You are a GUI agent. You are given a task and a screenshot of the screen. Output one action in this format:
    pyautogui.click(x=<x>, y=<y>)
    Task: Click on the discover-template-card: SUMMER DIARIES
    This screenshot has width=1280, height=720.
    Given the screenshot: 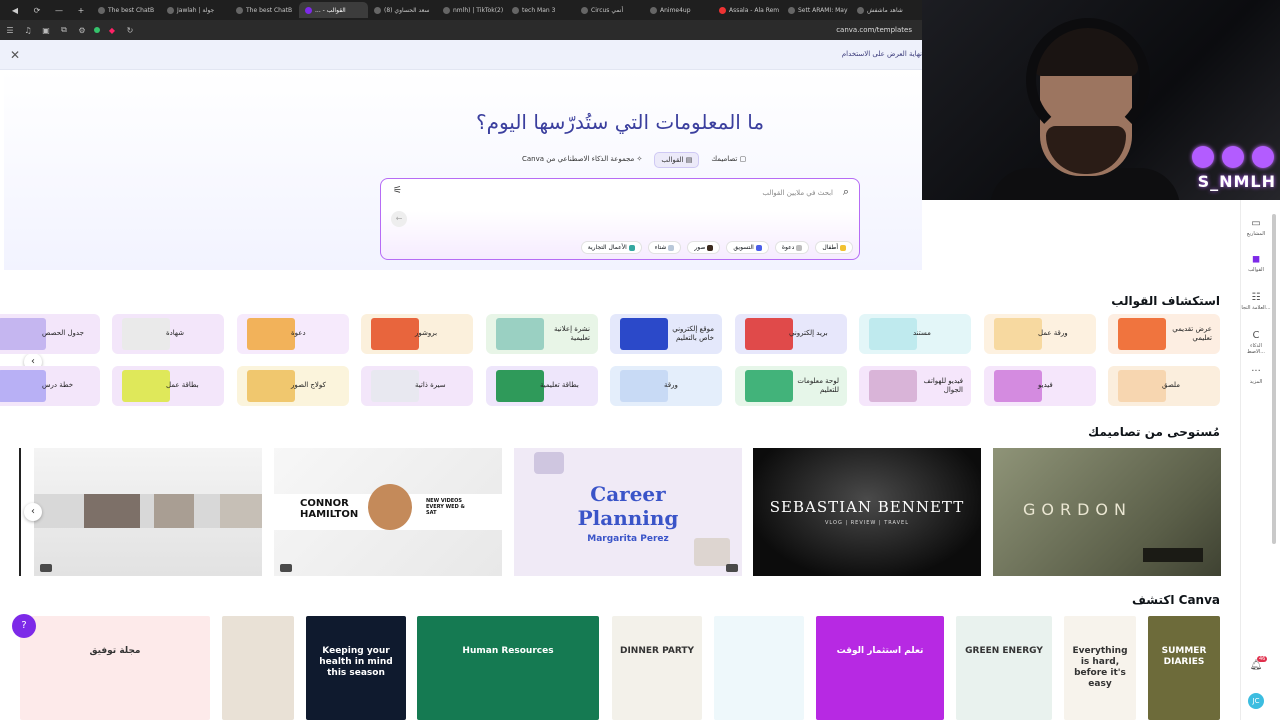 What is the action you would take?
    pyautogui.click(x=1184, y=668)
    